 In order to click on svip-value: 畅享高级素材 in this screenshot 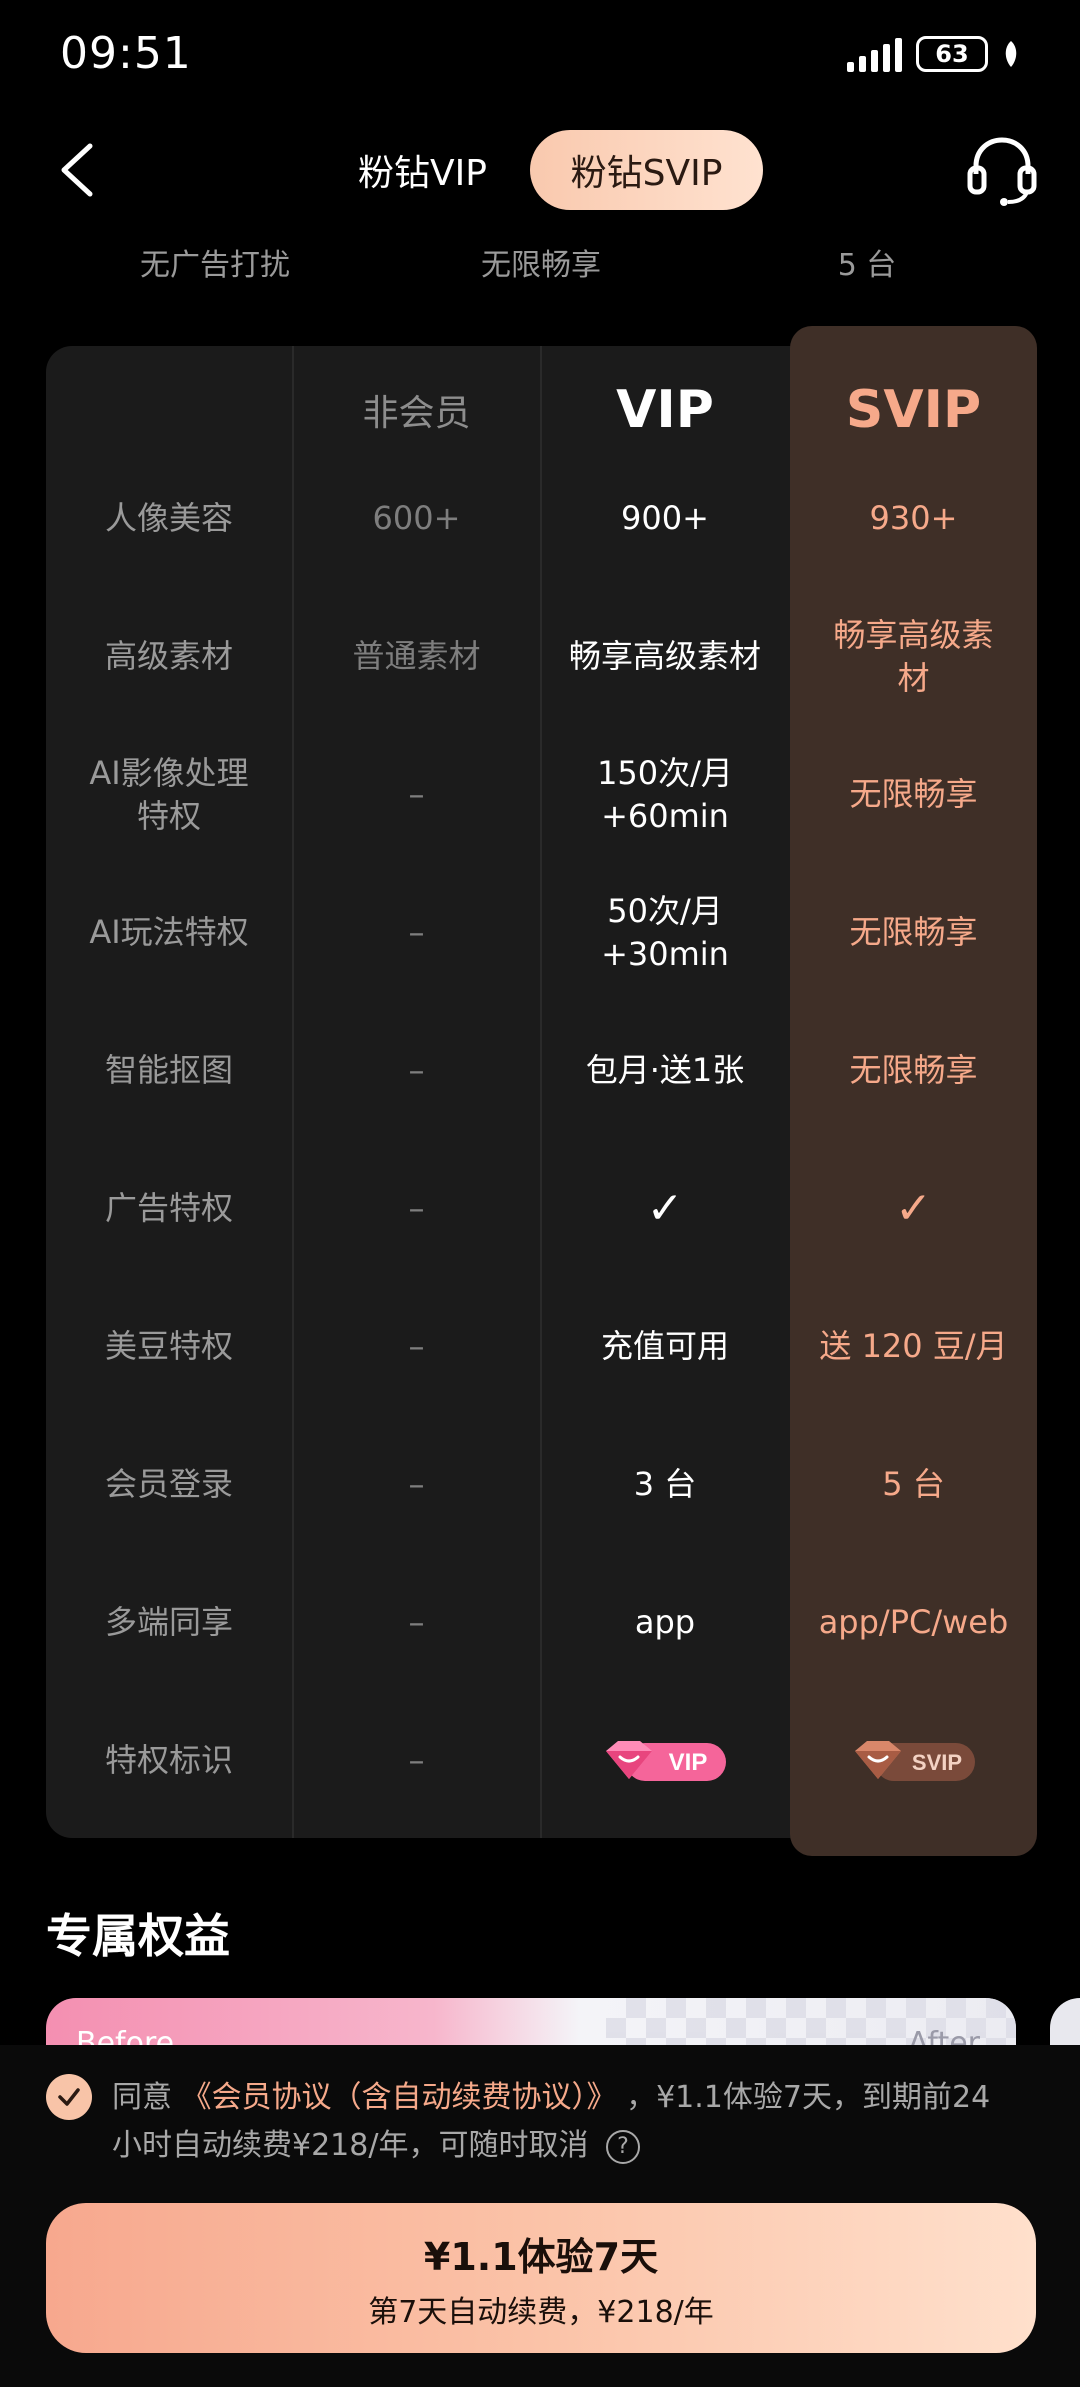, I will do `click(913, 656)`.